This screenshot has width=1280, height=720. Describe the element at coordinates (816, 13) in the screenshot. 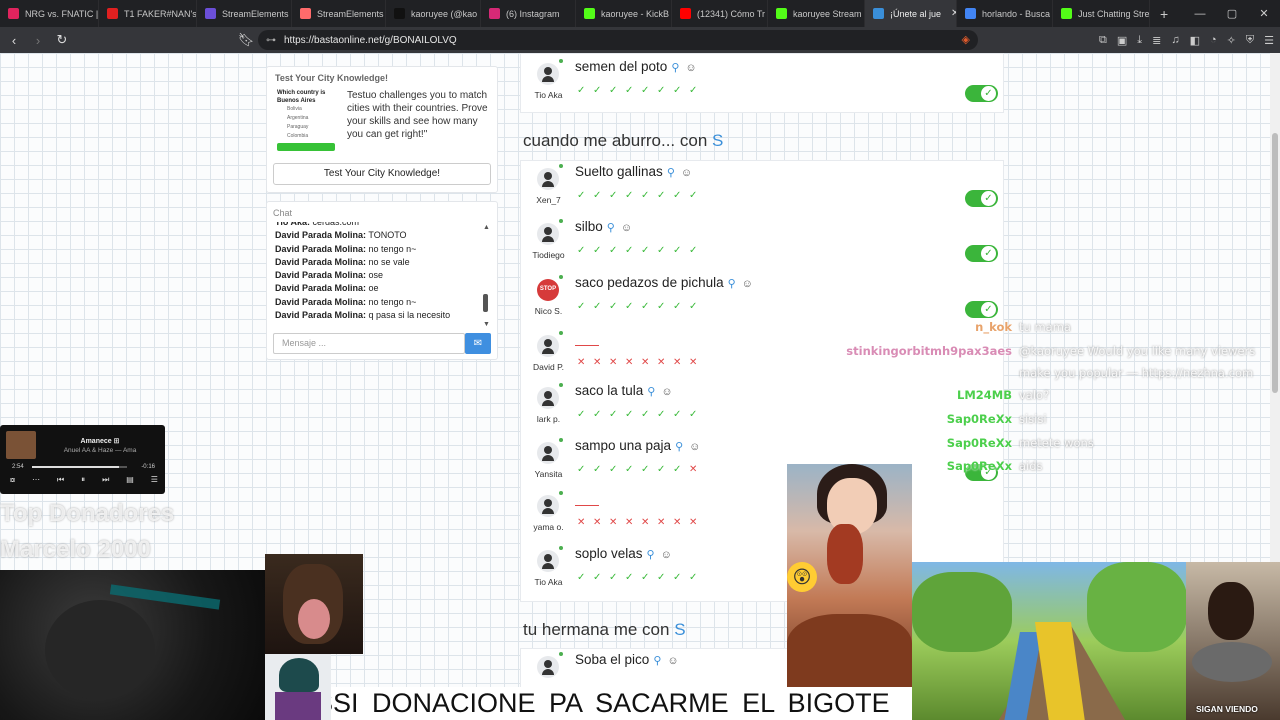

I see `browser-tab: kaoruyee Stream` at that location.